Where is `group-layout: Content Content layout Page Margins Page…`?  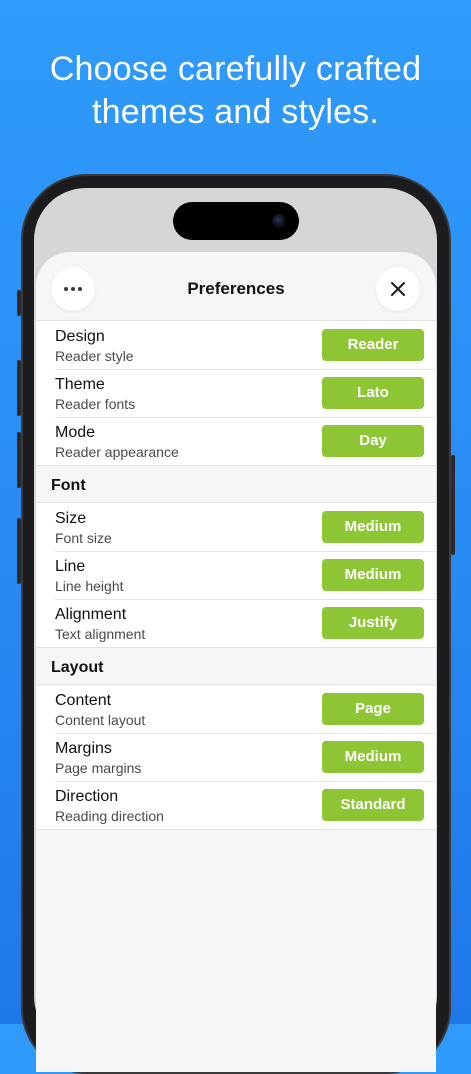
group-layout: Content Content layout Page Margins Page… is located at coordinates (236, 757).